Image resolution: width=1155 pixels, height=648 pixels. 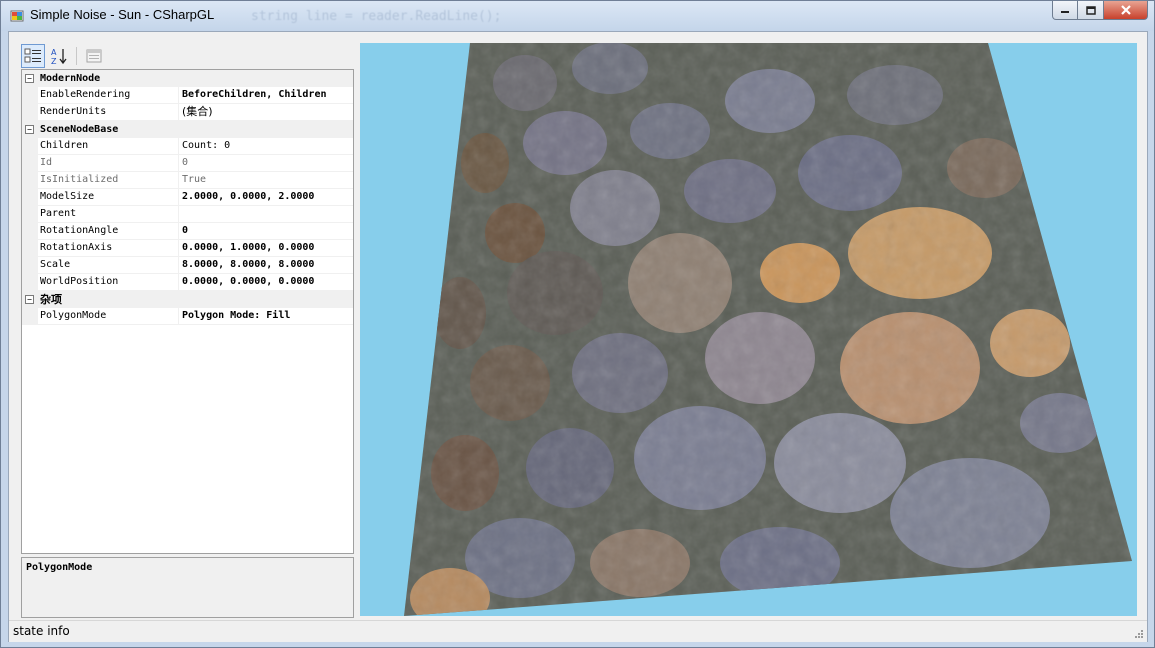 I want to click on minimize-button, so click(x=1065, y=10).